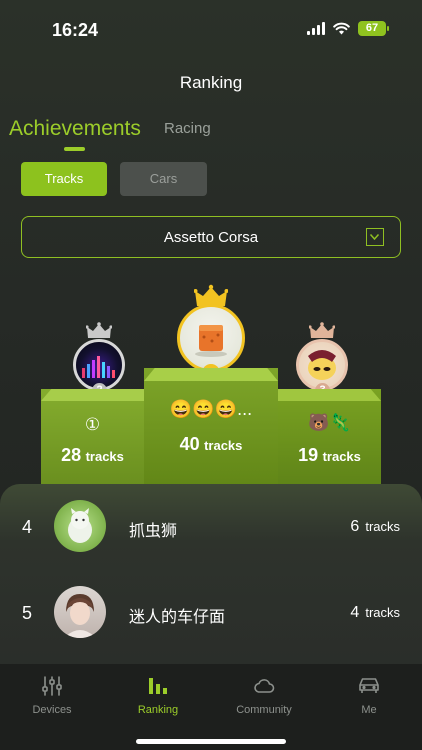 This screenshot has height=750, width=422. I want to click on chevron-down-icon, so click(375, 237).